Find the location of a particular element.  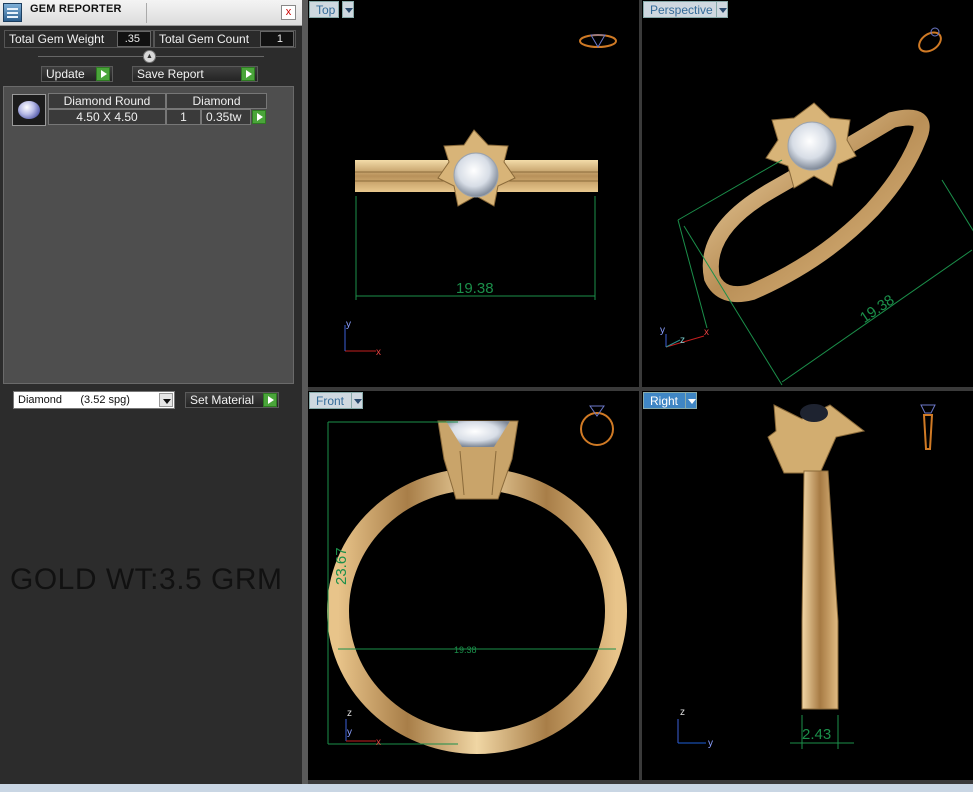

material-select: Diamond (3.52 spg) is located at coordinates (94, 400).